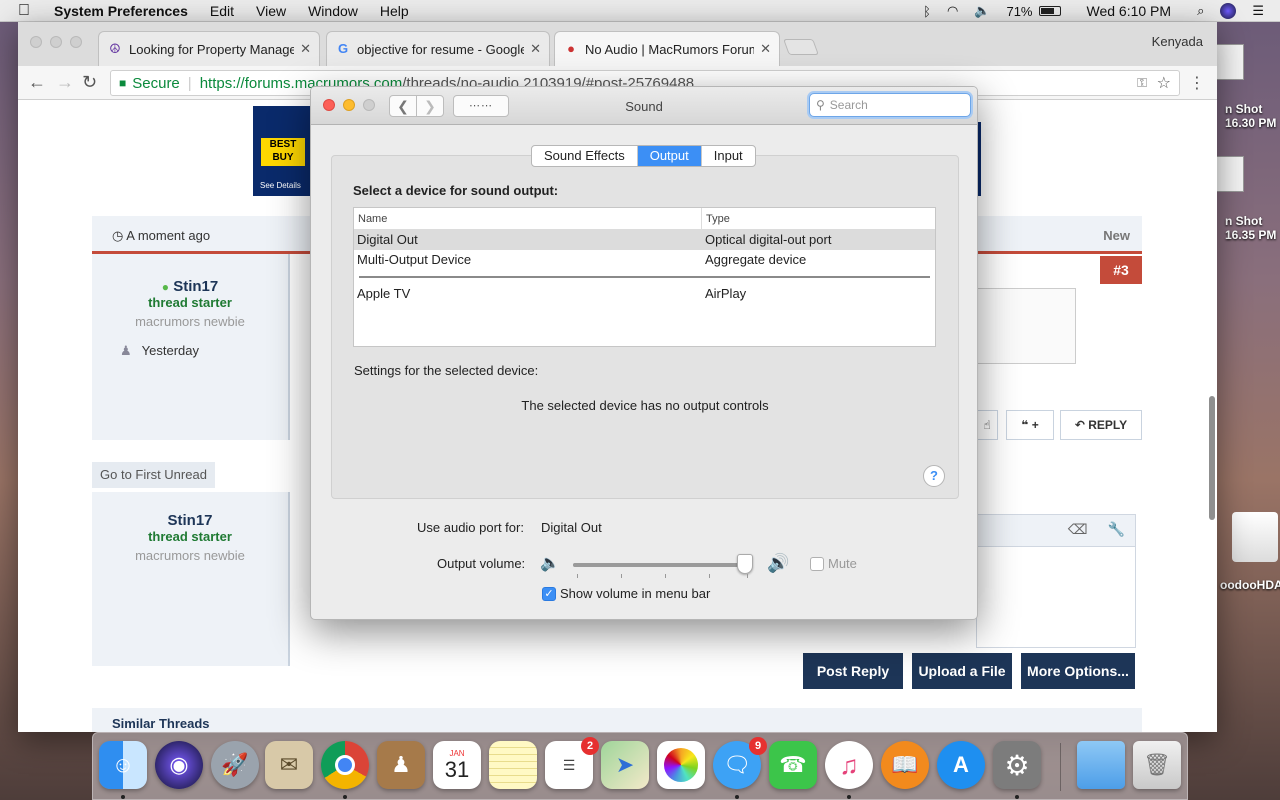 The image size is (1280, 800). I want to click on username: ● Stin17, so click(190, 286).